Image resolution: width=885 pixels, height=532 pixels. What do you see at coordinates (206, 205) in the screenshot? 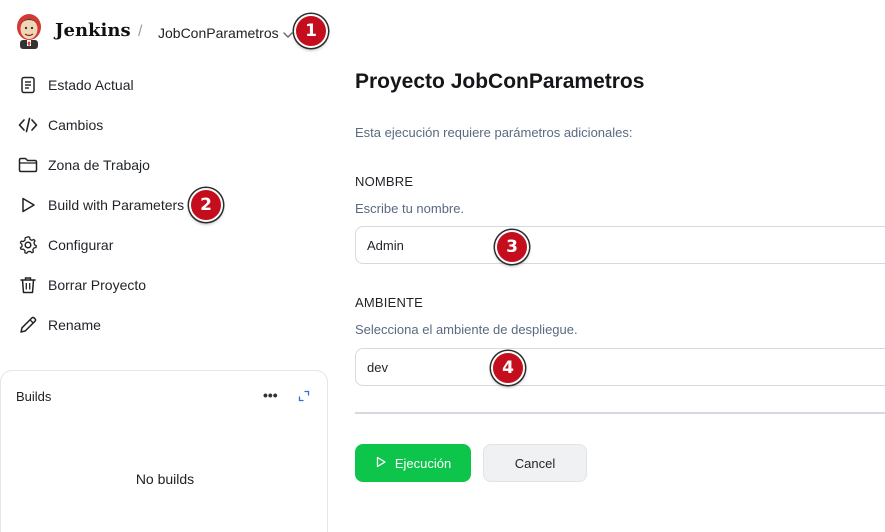
I see `annotation-badge: 2` at bounding box center [206, 205].